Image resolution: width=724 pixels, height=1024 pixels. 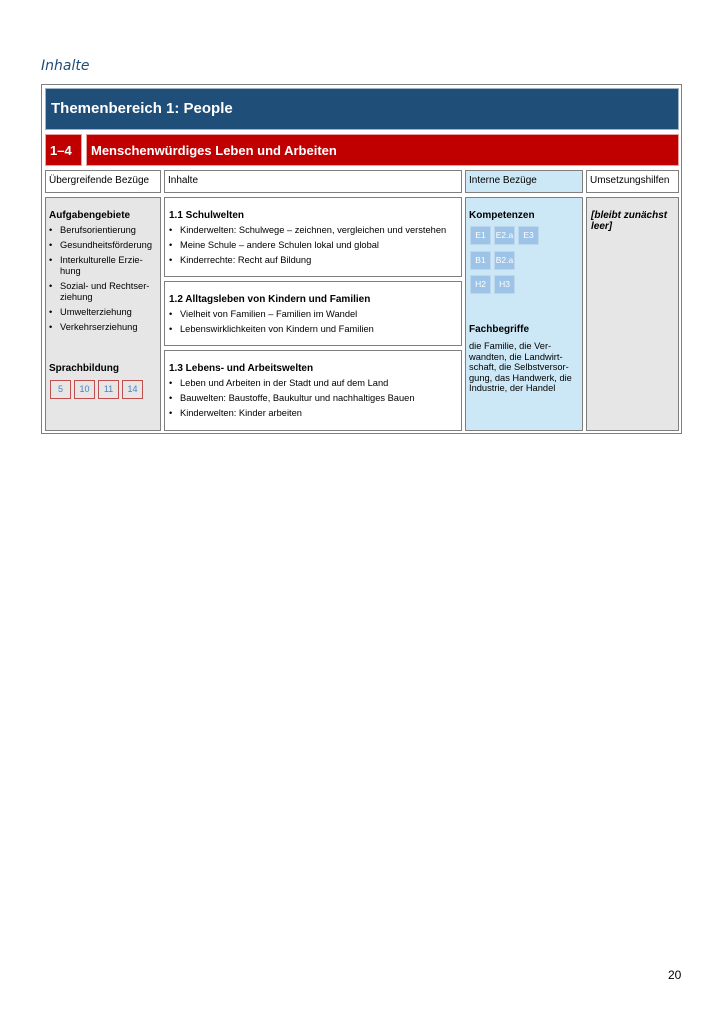 What do you see at coordinates (528, 235) in the screenshot?
I see `kompetenz-badge: E3` at bounding box center [528, 235].